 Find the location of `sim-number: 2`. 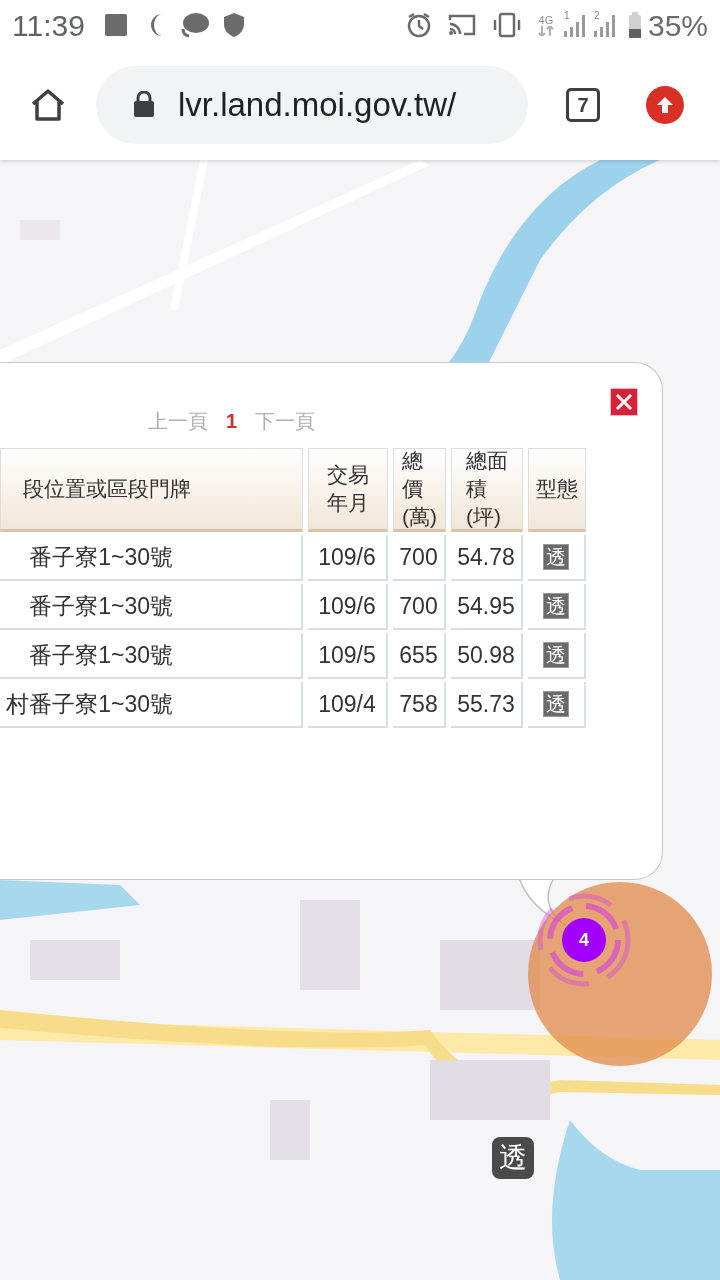

sim-number: 2 is located at coordinates (596, 16).